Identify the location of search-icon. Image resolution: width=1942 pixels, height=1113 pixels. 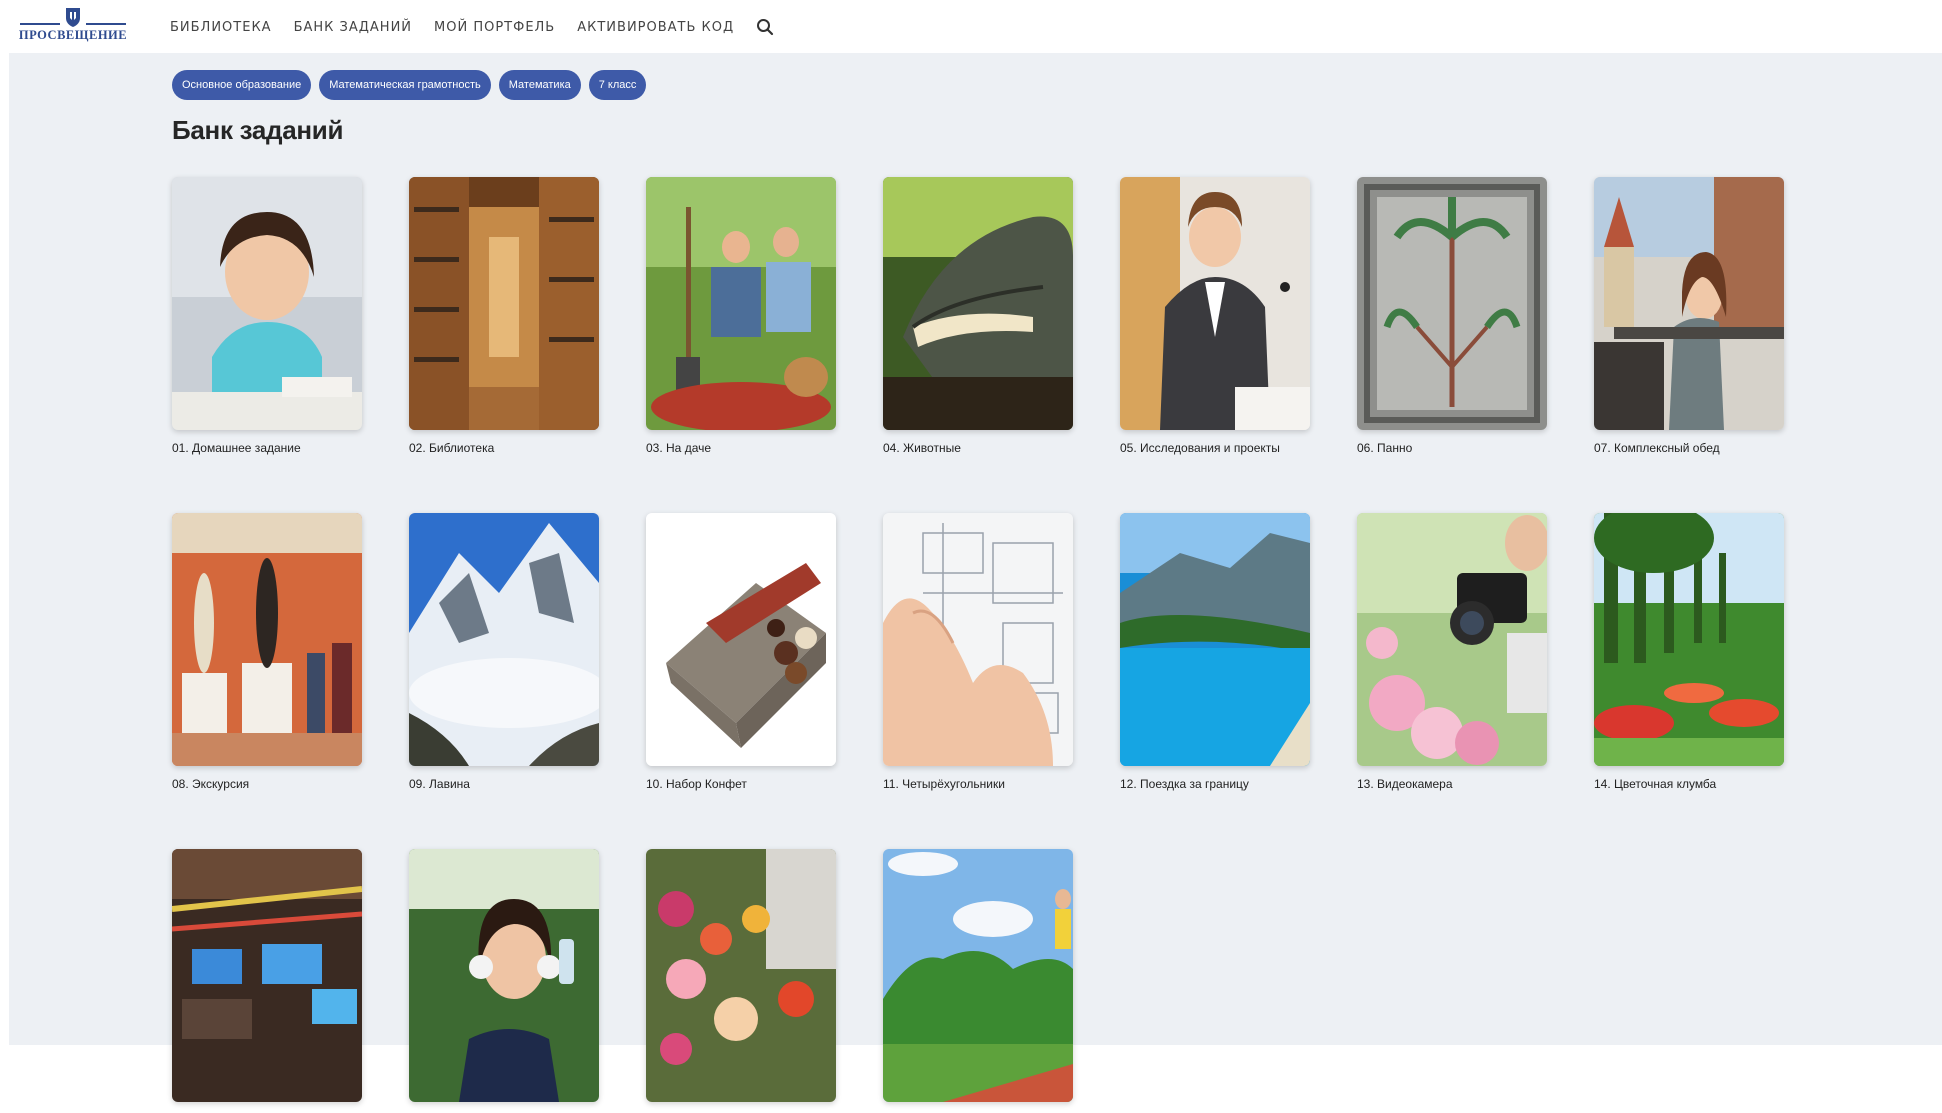
(765, 27).